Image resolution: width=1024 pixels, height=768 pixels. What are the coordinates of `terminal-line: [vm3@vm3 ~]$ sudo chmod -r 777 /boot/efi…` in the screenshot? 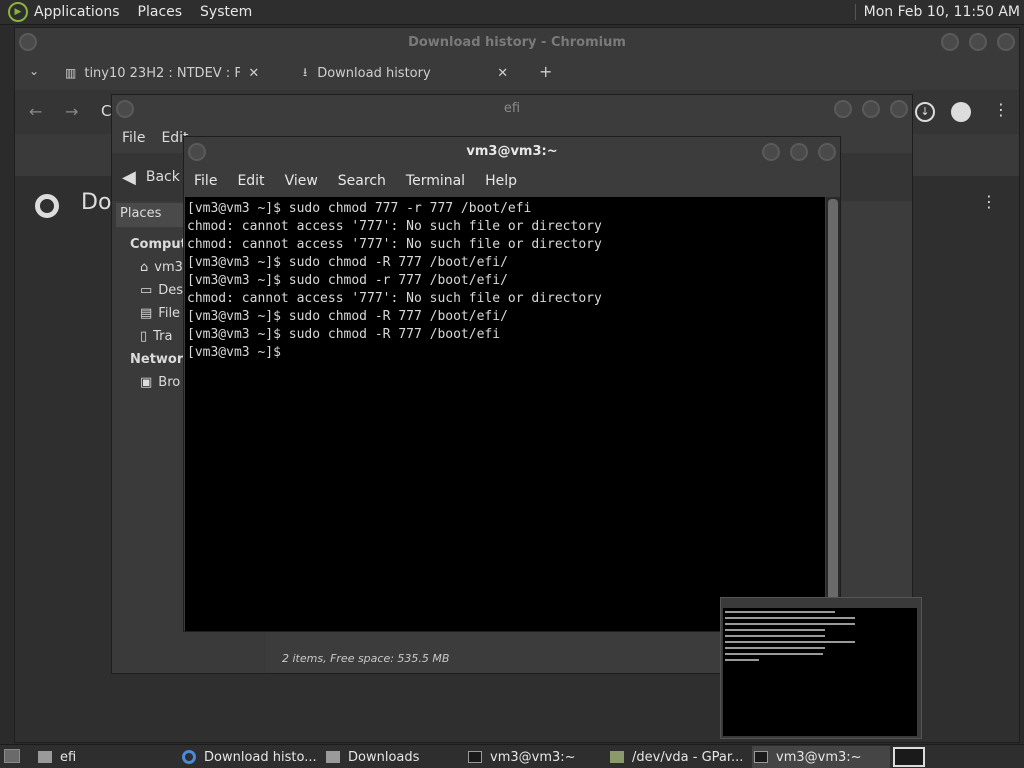 It's located at (347, 280).